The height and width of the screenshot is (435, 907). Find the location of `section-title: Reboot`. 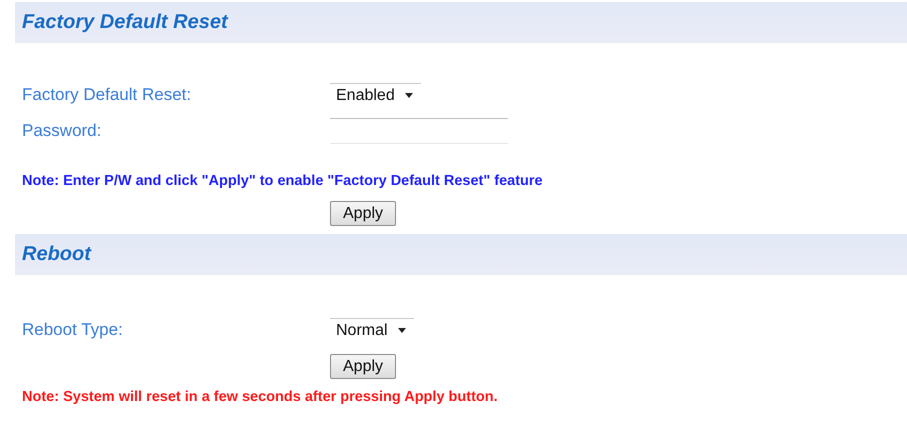

section-title: Reboot is located at coordinates (56, 254).